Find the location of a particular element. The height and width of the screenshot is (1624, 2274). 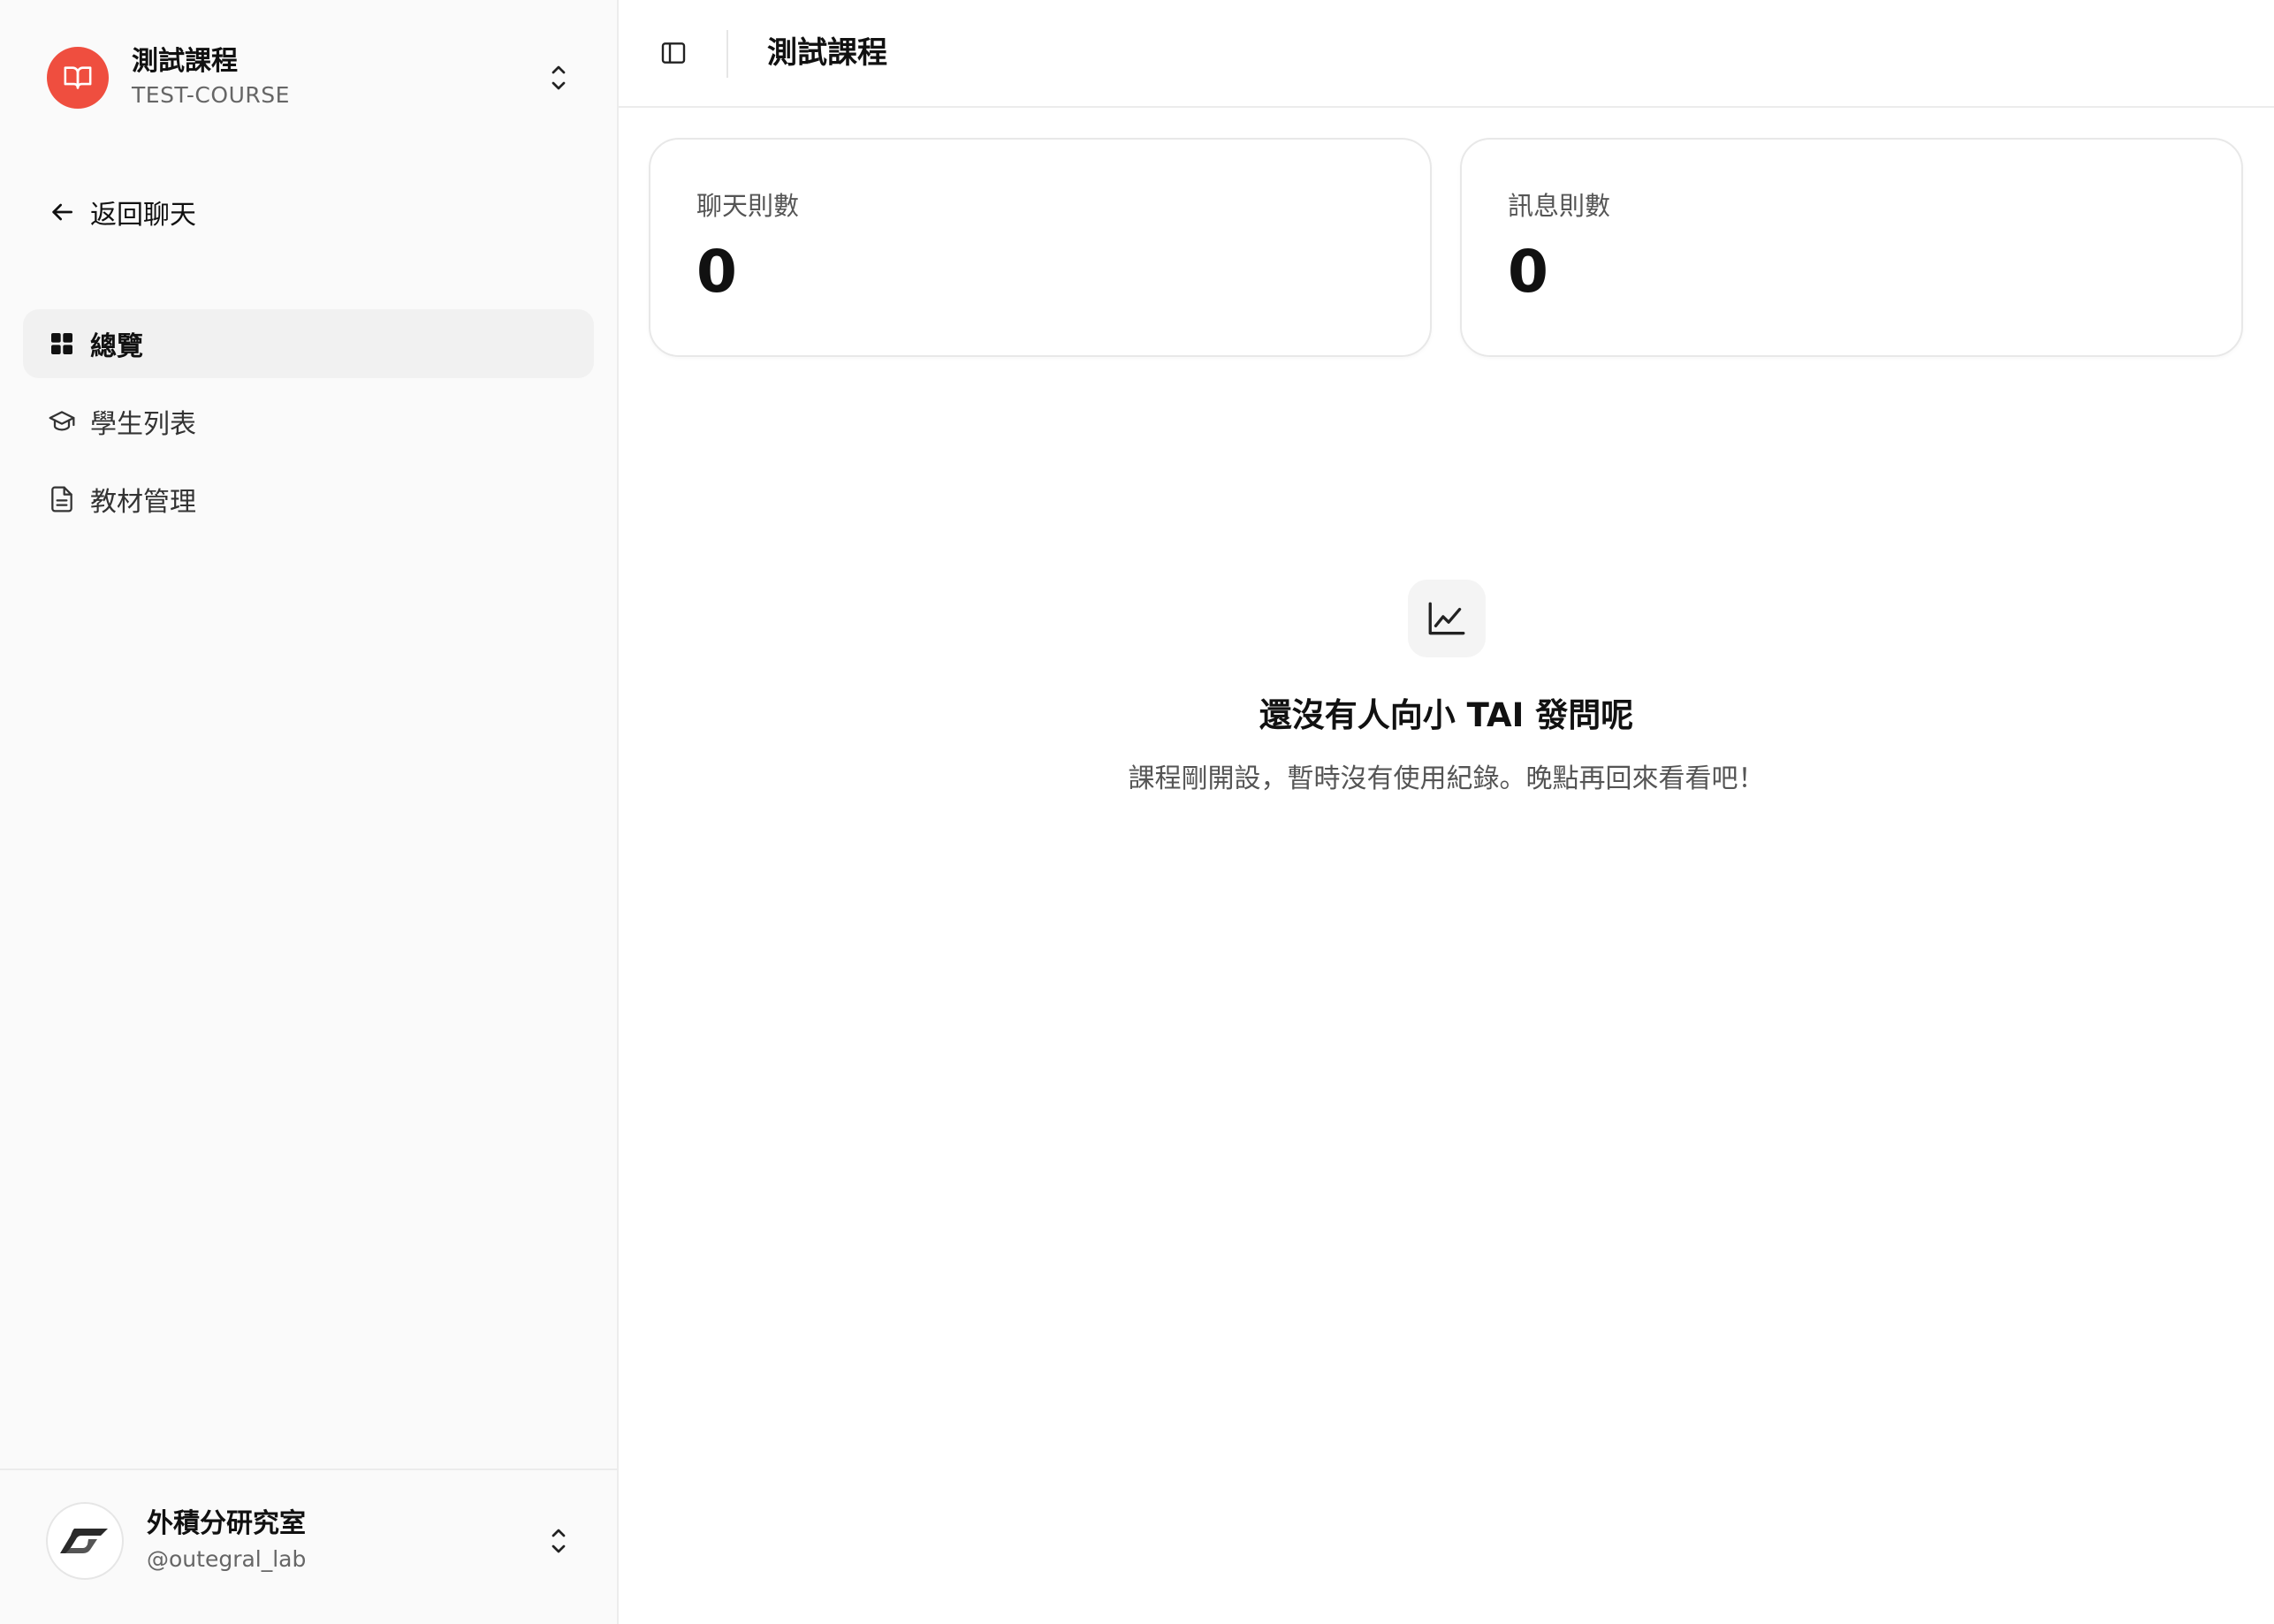

org-name: 外積分研究室 is located at coordinates (227, 1523).